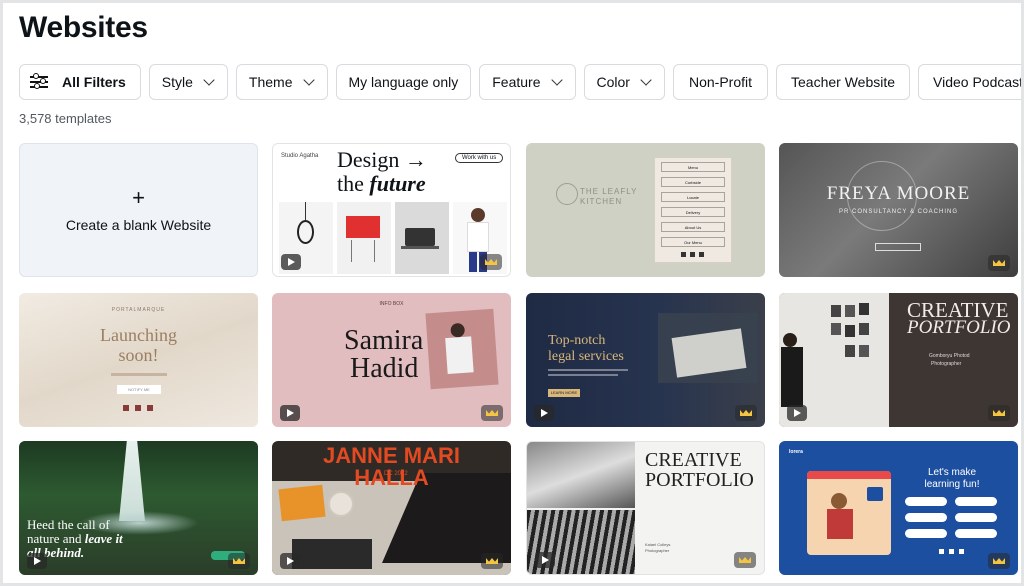  I want to click on menu-item: Curbside, so click(693, 182).